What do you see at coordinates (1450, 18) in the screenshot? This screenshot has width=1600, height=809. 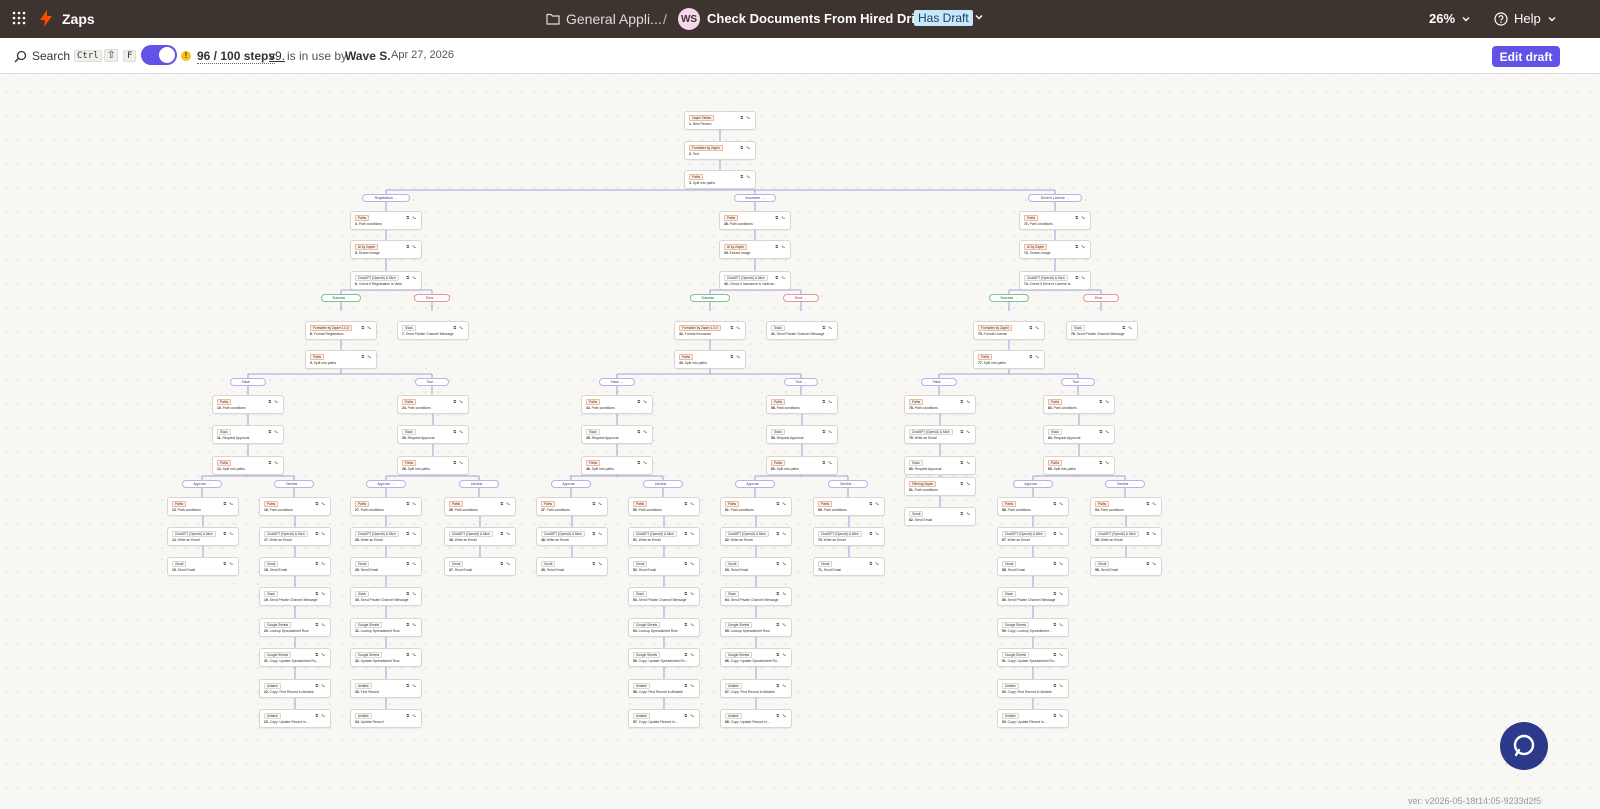 I see `zoom-control: 26%` at bounding box center [1450, 18].